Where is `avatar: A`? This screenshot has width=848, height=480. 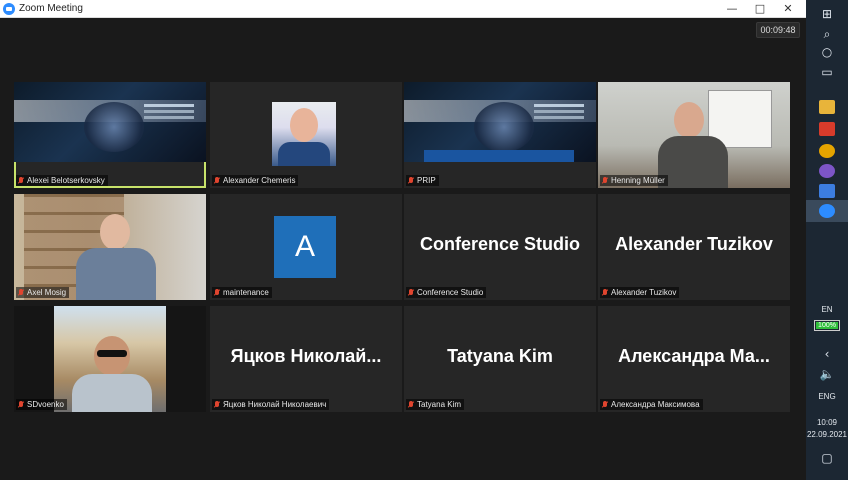
avatar: A is located at coordinates (305, 247).